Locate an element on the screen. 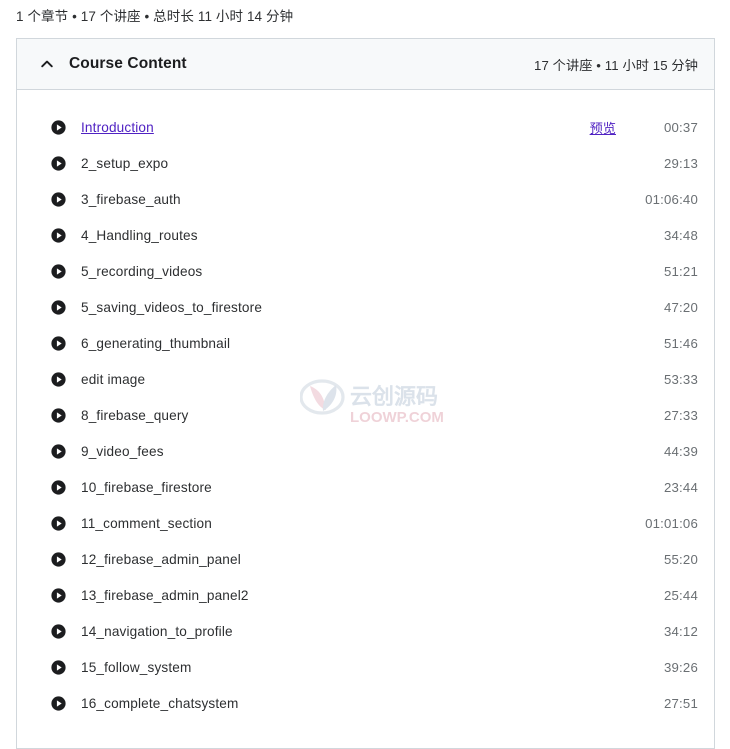  lecture-row: 5_recording_videos 51:21 is located at coordinates (365, 271).